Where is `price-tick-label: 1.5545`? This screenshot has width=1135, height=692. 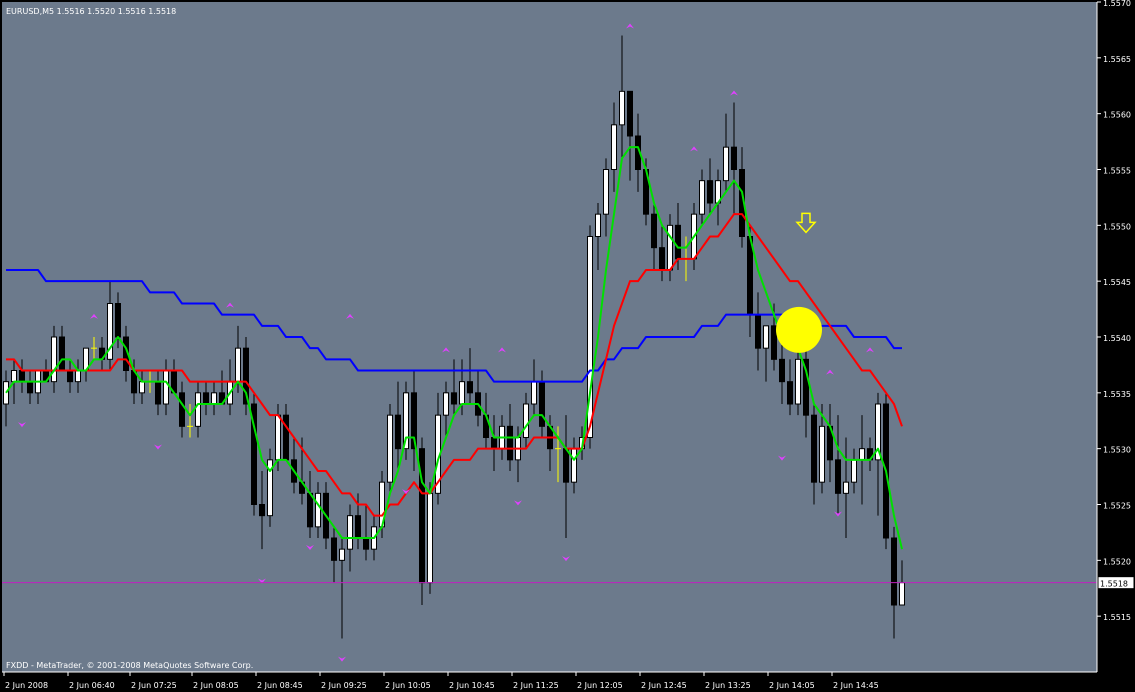
price-tick-label: 1.5545 is located at coordinates (1117, 282).